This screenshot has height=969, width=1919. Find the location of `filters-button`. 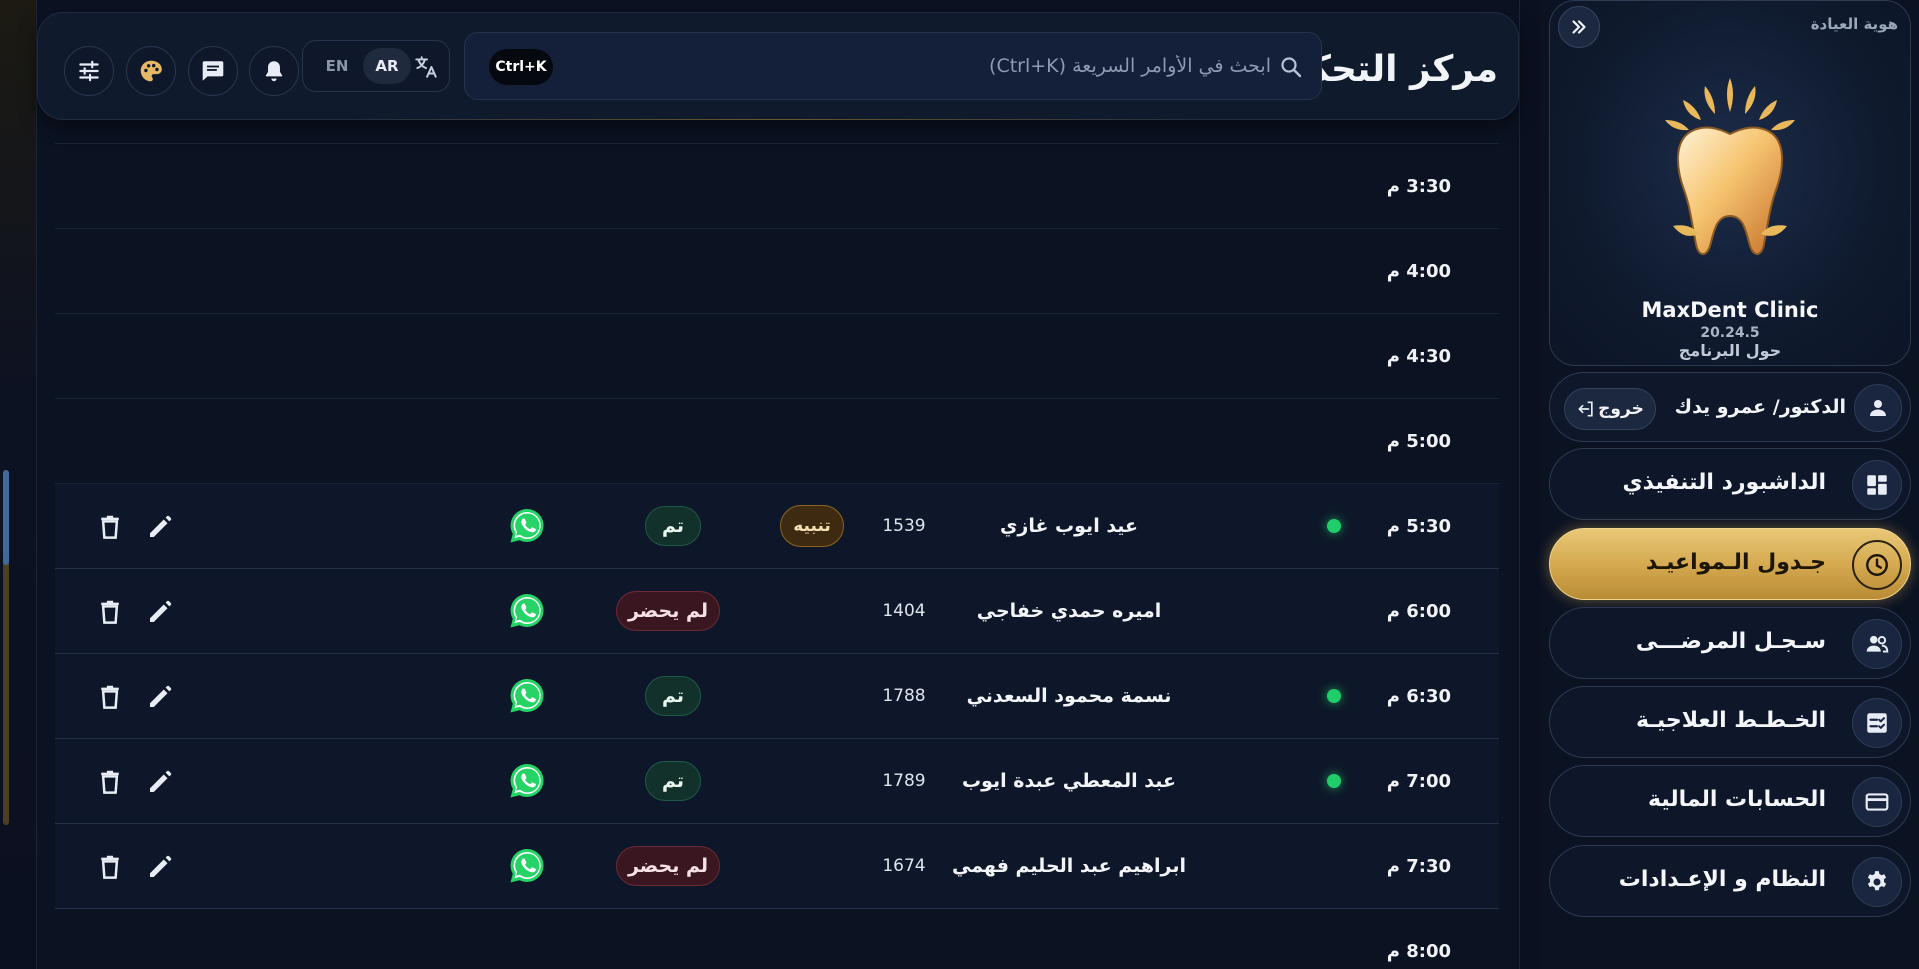

filters-button is located at coordinates (89, 71).